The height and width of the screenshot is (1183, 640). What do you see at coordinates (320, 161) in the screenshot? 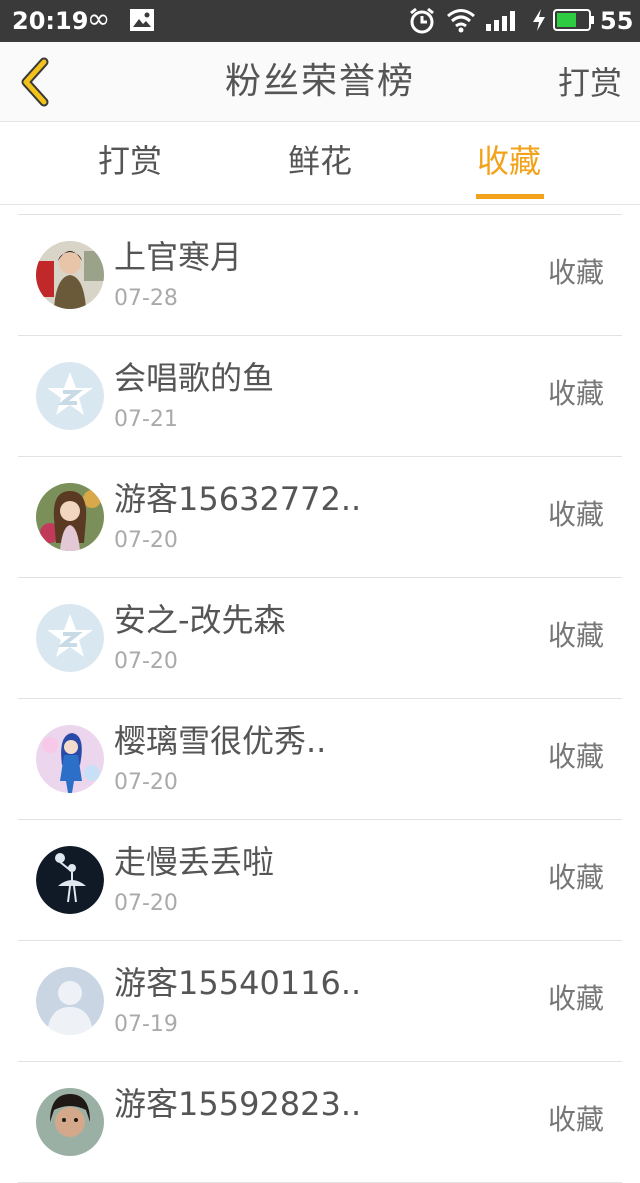
I see `tab-flowers: 鲜花` at bounding box center [320, 161].